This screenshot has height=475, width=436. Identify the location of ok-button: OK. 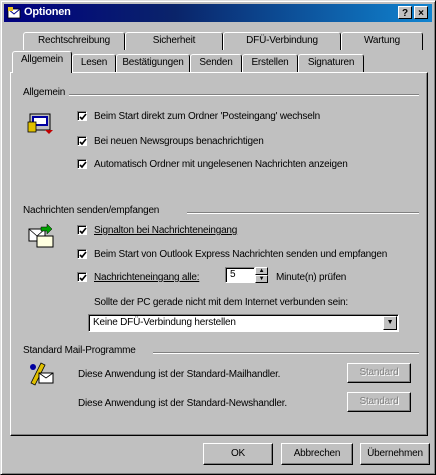
(238, 454).